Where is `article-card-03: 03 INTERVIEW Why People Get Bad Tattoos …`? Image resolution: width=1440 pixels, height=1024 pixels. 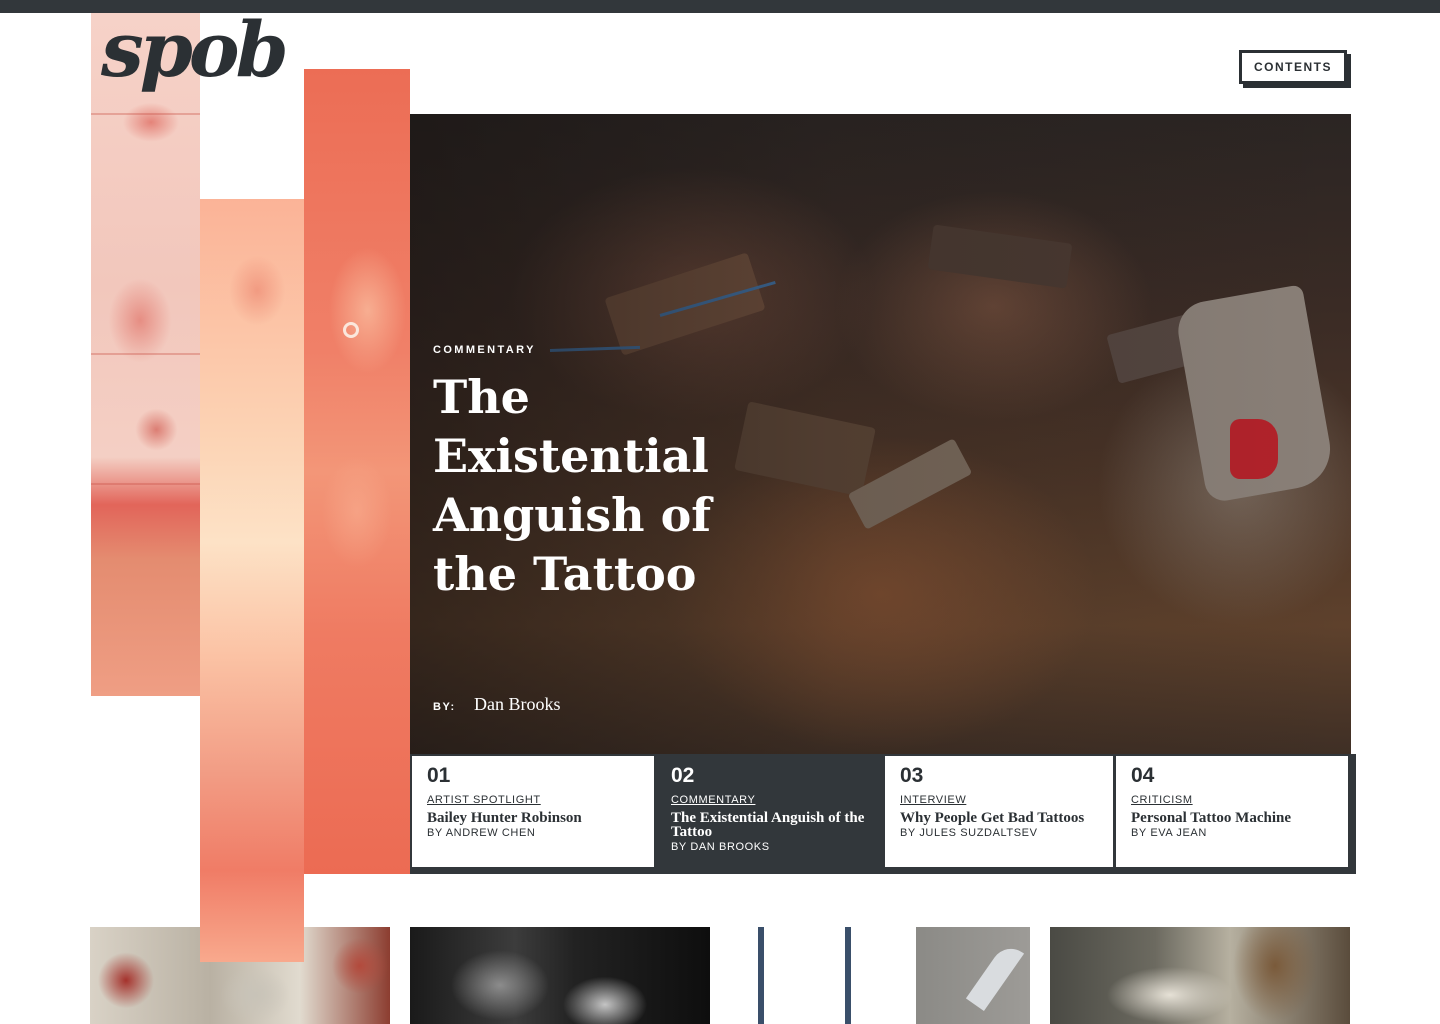
article-card-03: 03 INTERVIEW Why People Get Bad Tattoos … is located at coordinates (999, 811).